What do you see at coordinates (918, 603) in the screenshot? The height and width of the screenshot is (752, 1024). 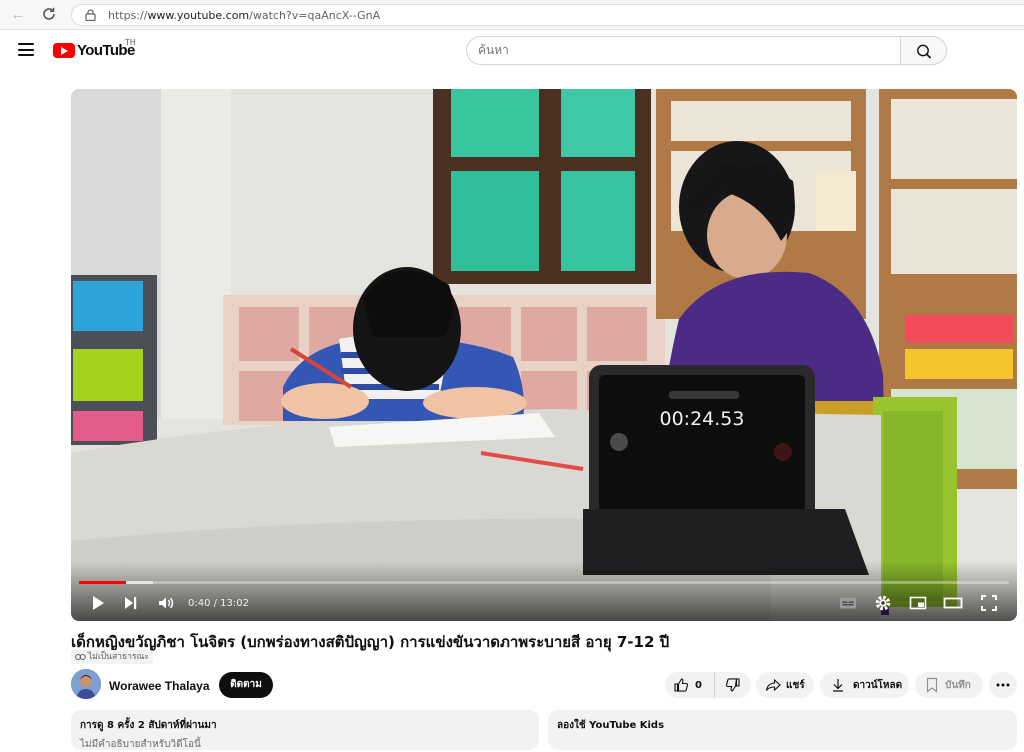 I see `miniplayer-icon` at bounding box center [918, 603].